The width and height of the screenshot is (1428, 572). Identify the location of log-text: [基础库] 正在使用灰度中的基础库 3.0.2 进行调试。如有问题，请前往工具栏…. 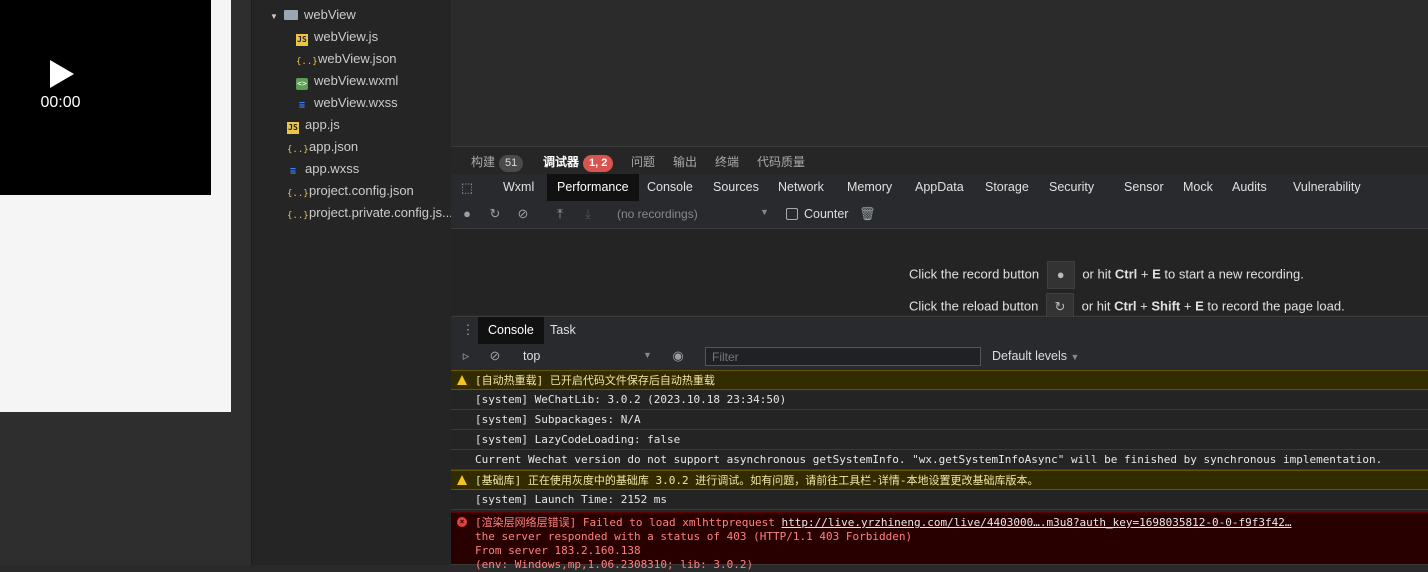
(757, 480).